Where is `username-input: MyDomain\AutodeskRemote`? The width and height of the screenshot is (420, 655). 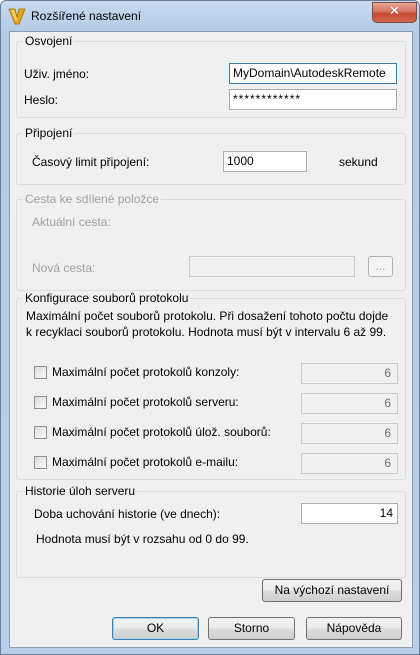 username-input: MyDomain\AutodeskRemote is located at coordinates (313, 73).